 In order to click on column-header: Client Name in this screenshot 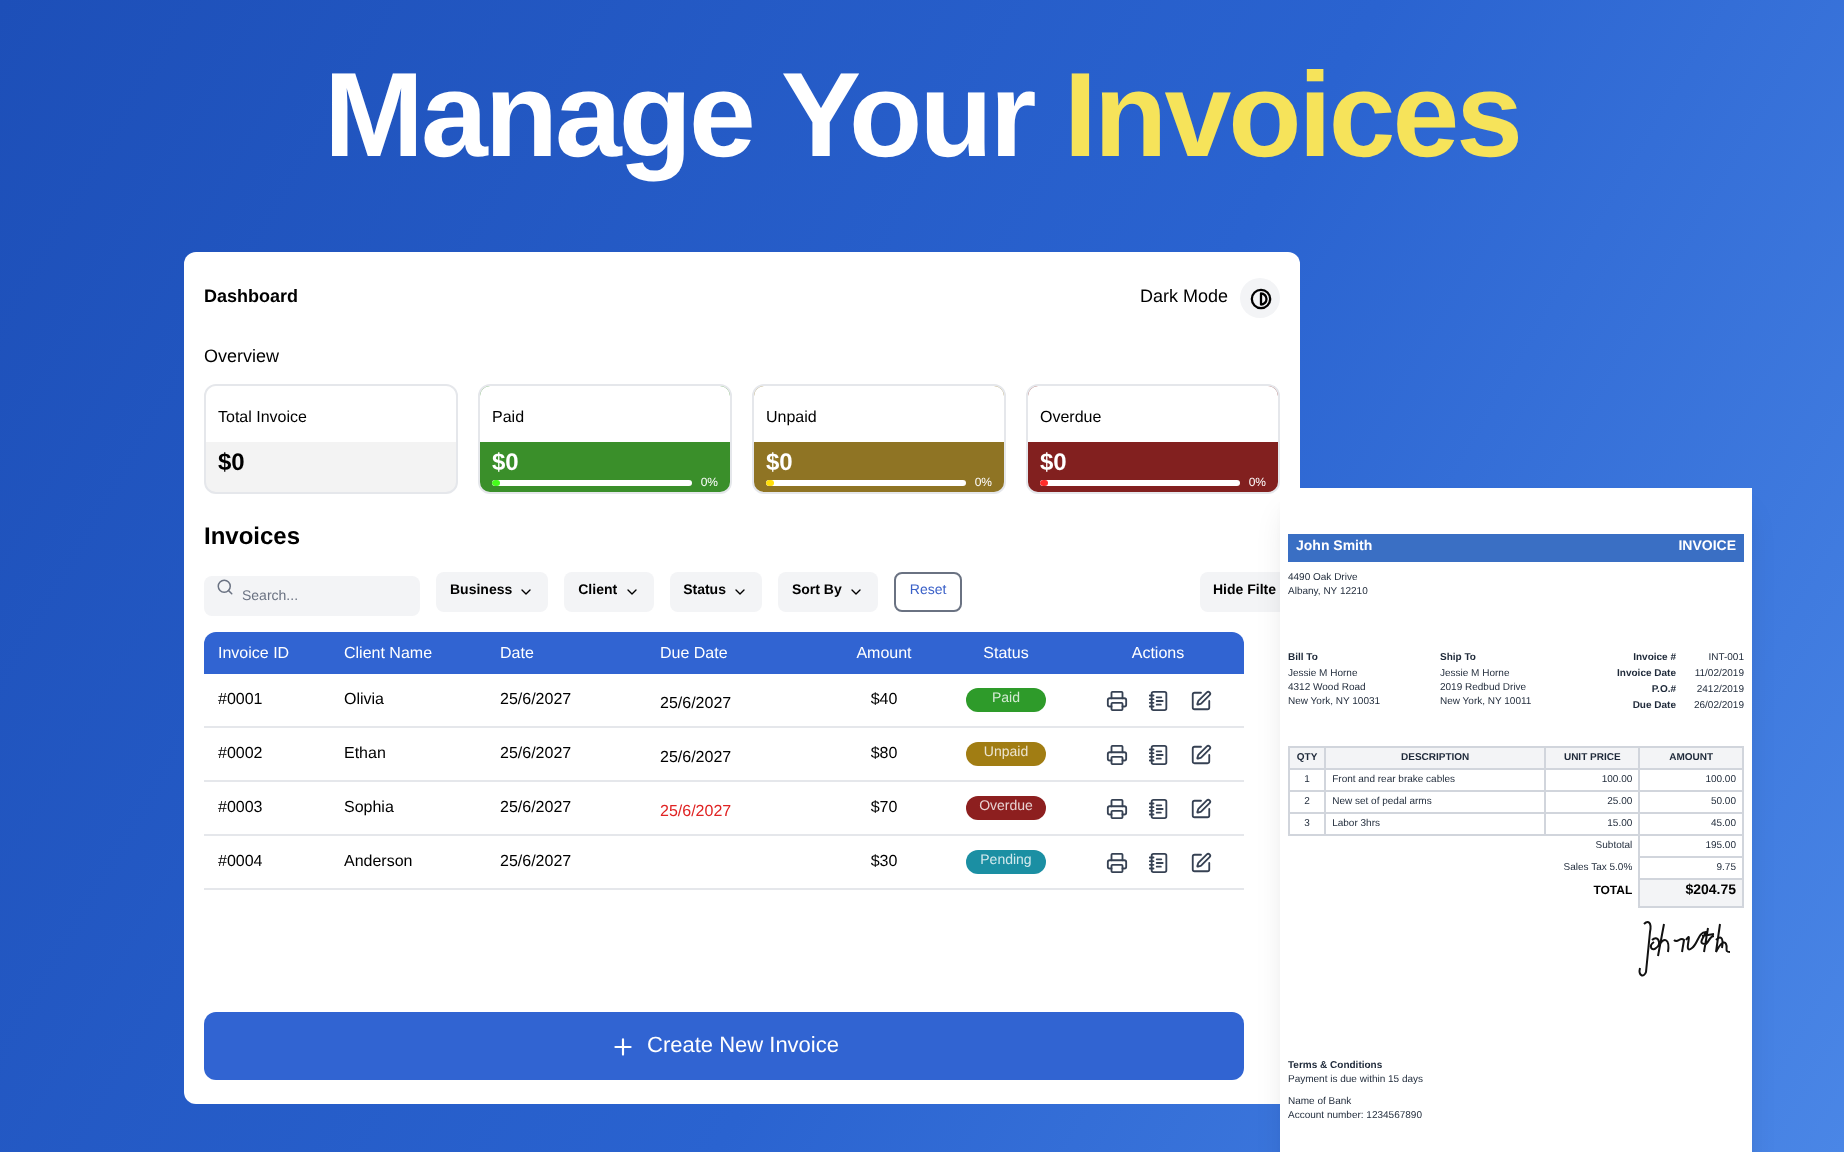, I will do `click(389, 653)`.